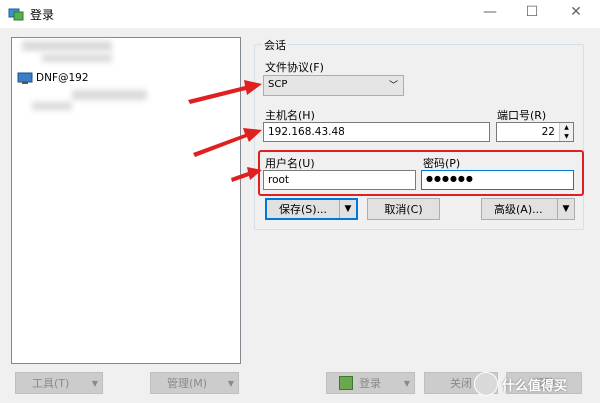 The height and width of the screenshot is (403, 600). I want to click on watermark-logo-icon, so click(486, 384).